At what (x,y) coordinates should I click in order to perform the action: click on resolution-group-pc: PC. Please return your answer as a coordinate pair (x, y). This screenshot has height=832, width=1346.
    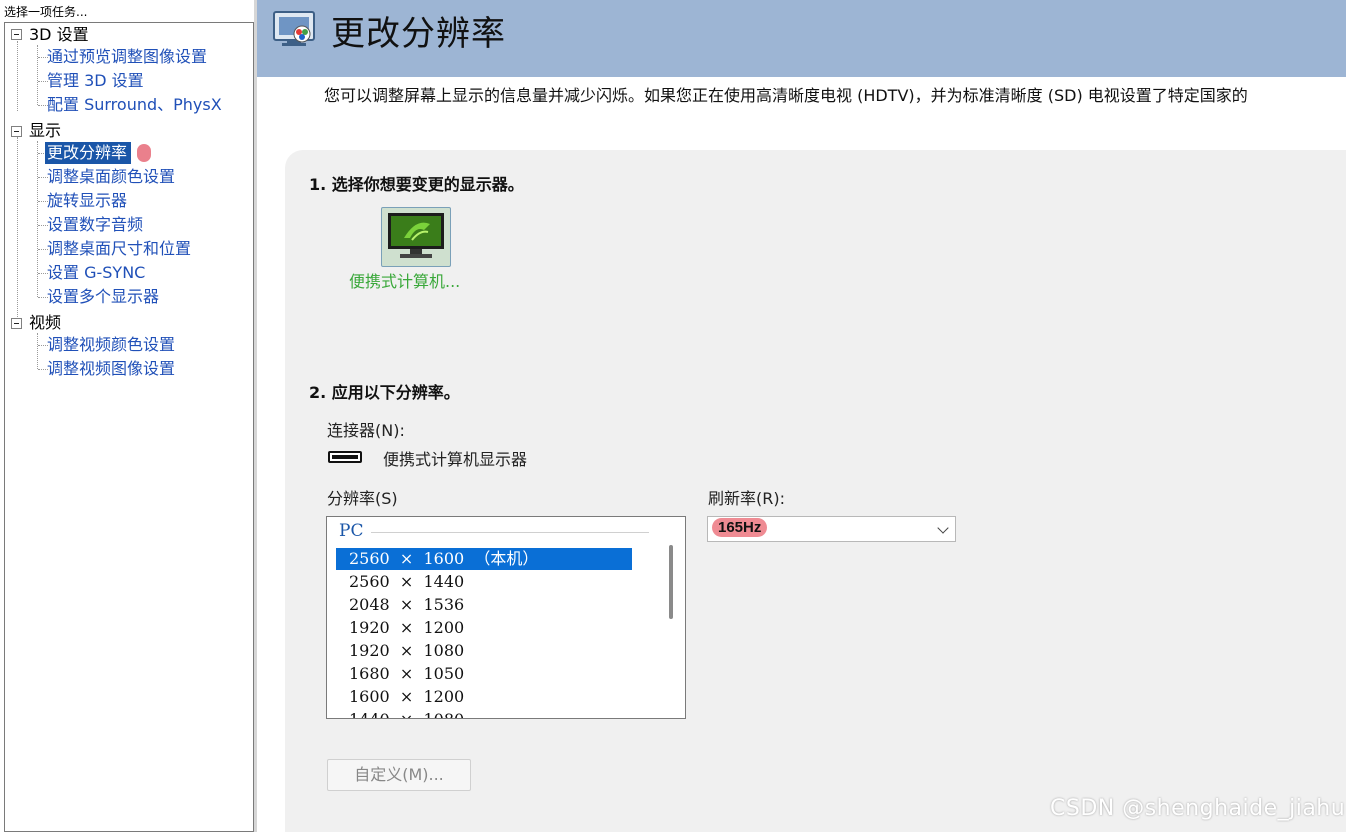
    Looking at the image, I should click on (351, 531).